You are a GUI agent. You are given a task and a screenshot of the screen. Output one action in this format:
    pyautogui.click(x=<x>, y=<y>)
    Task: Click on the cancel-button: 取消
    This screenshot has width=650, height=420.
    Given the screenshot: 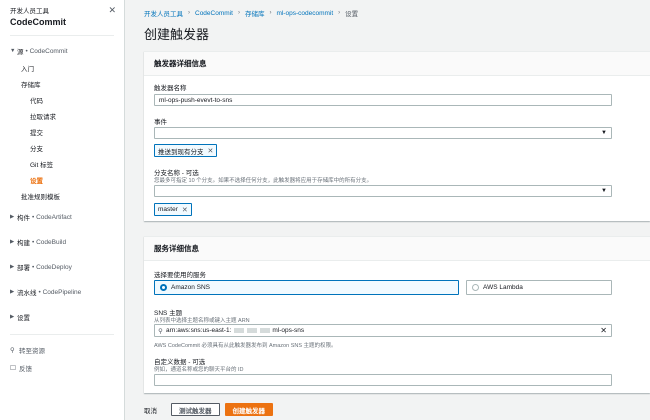 What is the action you would take?
    pyautogui.click(x=150, y=410)
    